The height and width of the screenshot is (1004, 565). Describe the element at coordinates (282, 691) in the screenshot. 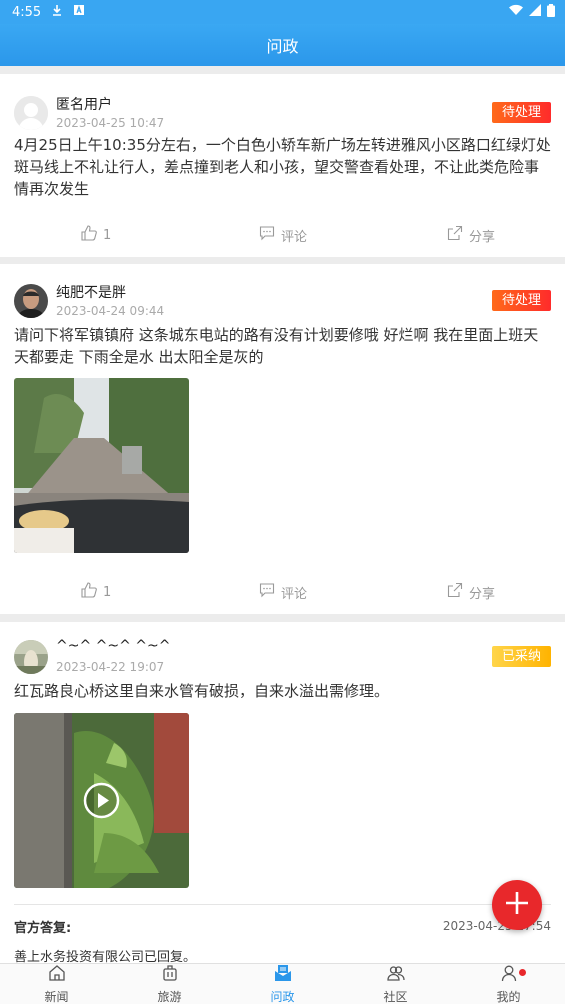

I see `post-content: 红瓦路良心桥这里自来水管有破损，自来水溢出需修理。` at that location.